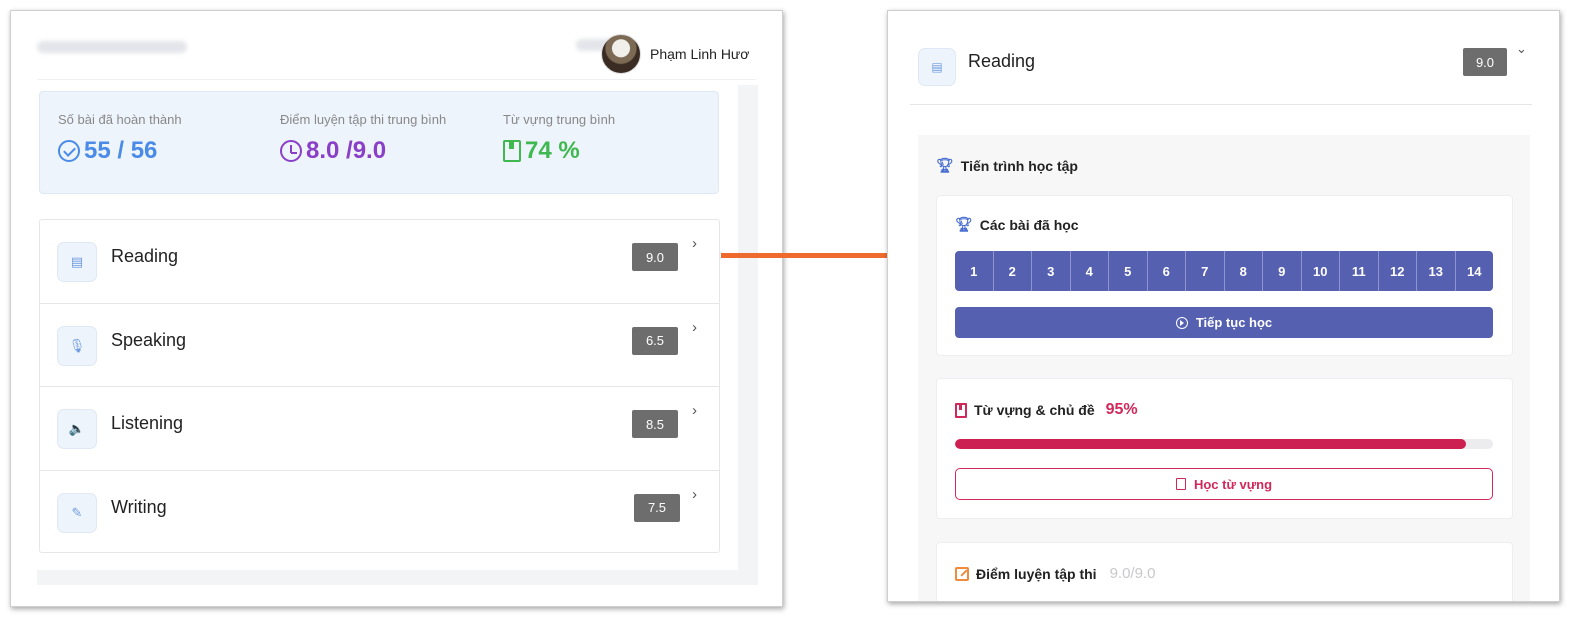  I want to click on exam-title-label: Điểm luyện tập thi, so click(1036, 573).